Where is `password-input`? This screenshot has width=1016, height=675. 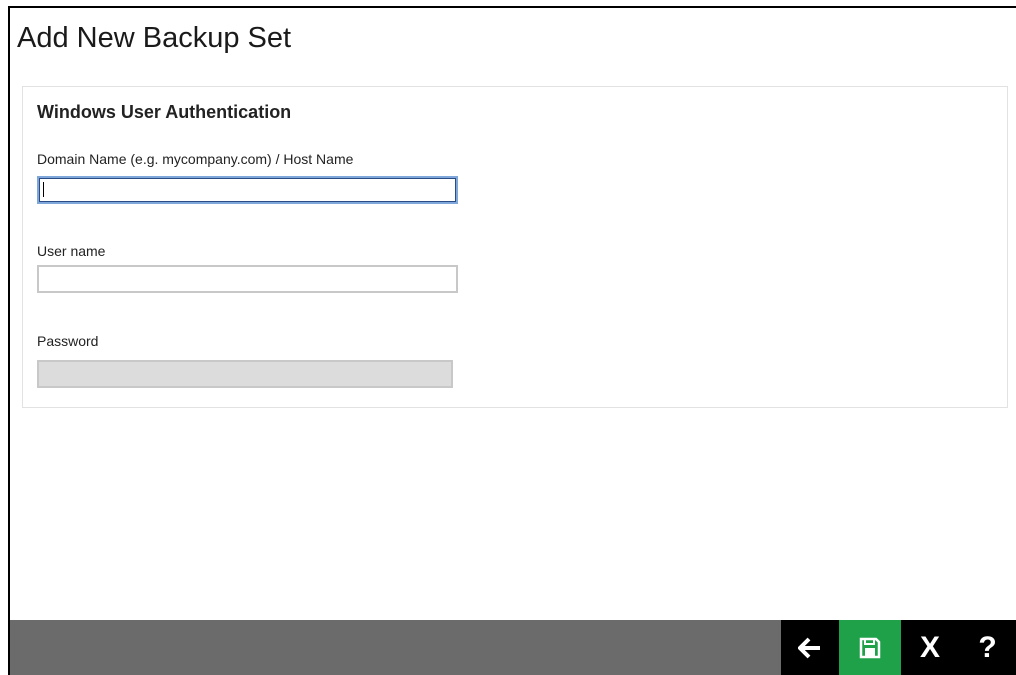
password-input is located at coordinates (245, 374).